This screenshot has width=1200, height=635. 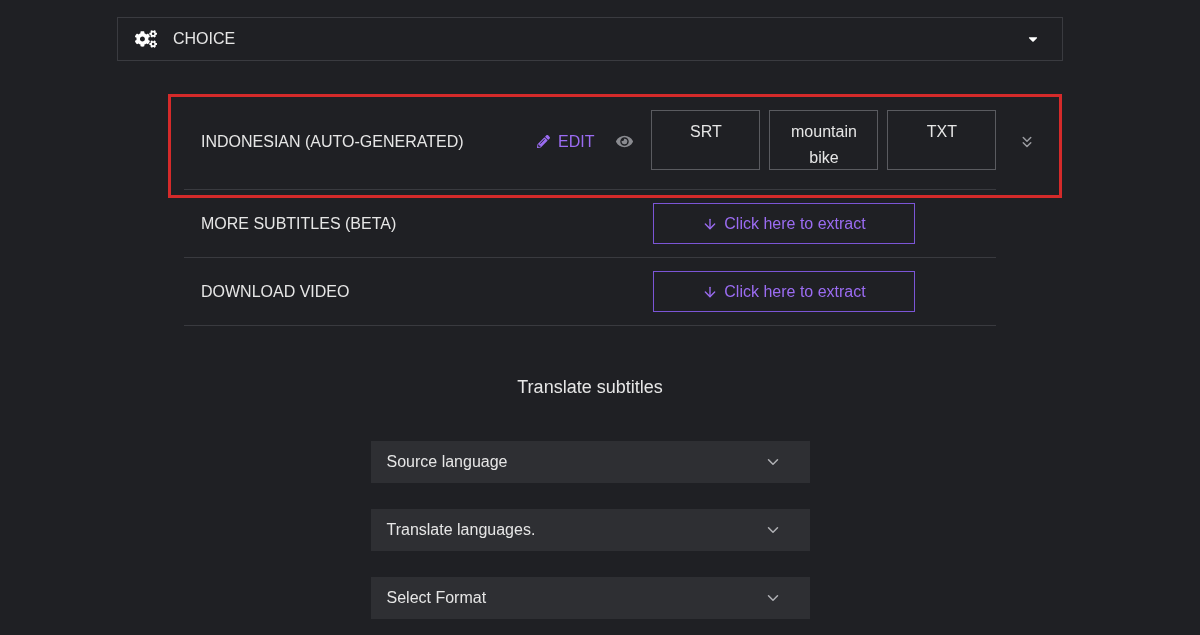 I want to click on edit-link: EDIT, so click(x=566, y=141).